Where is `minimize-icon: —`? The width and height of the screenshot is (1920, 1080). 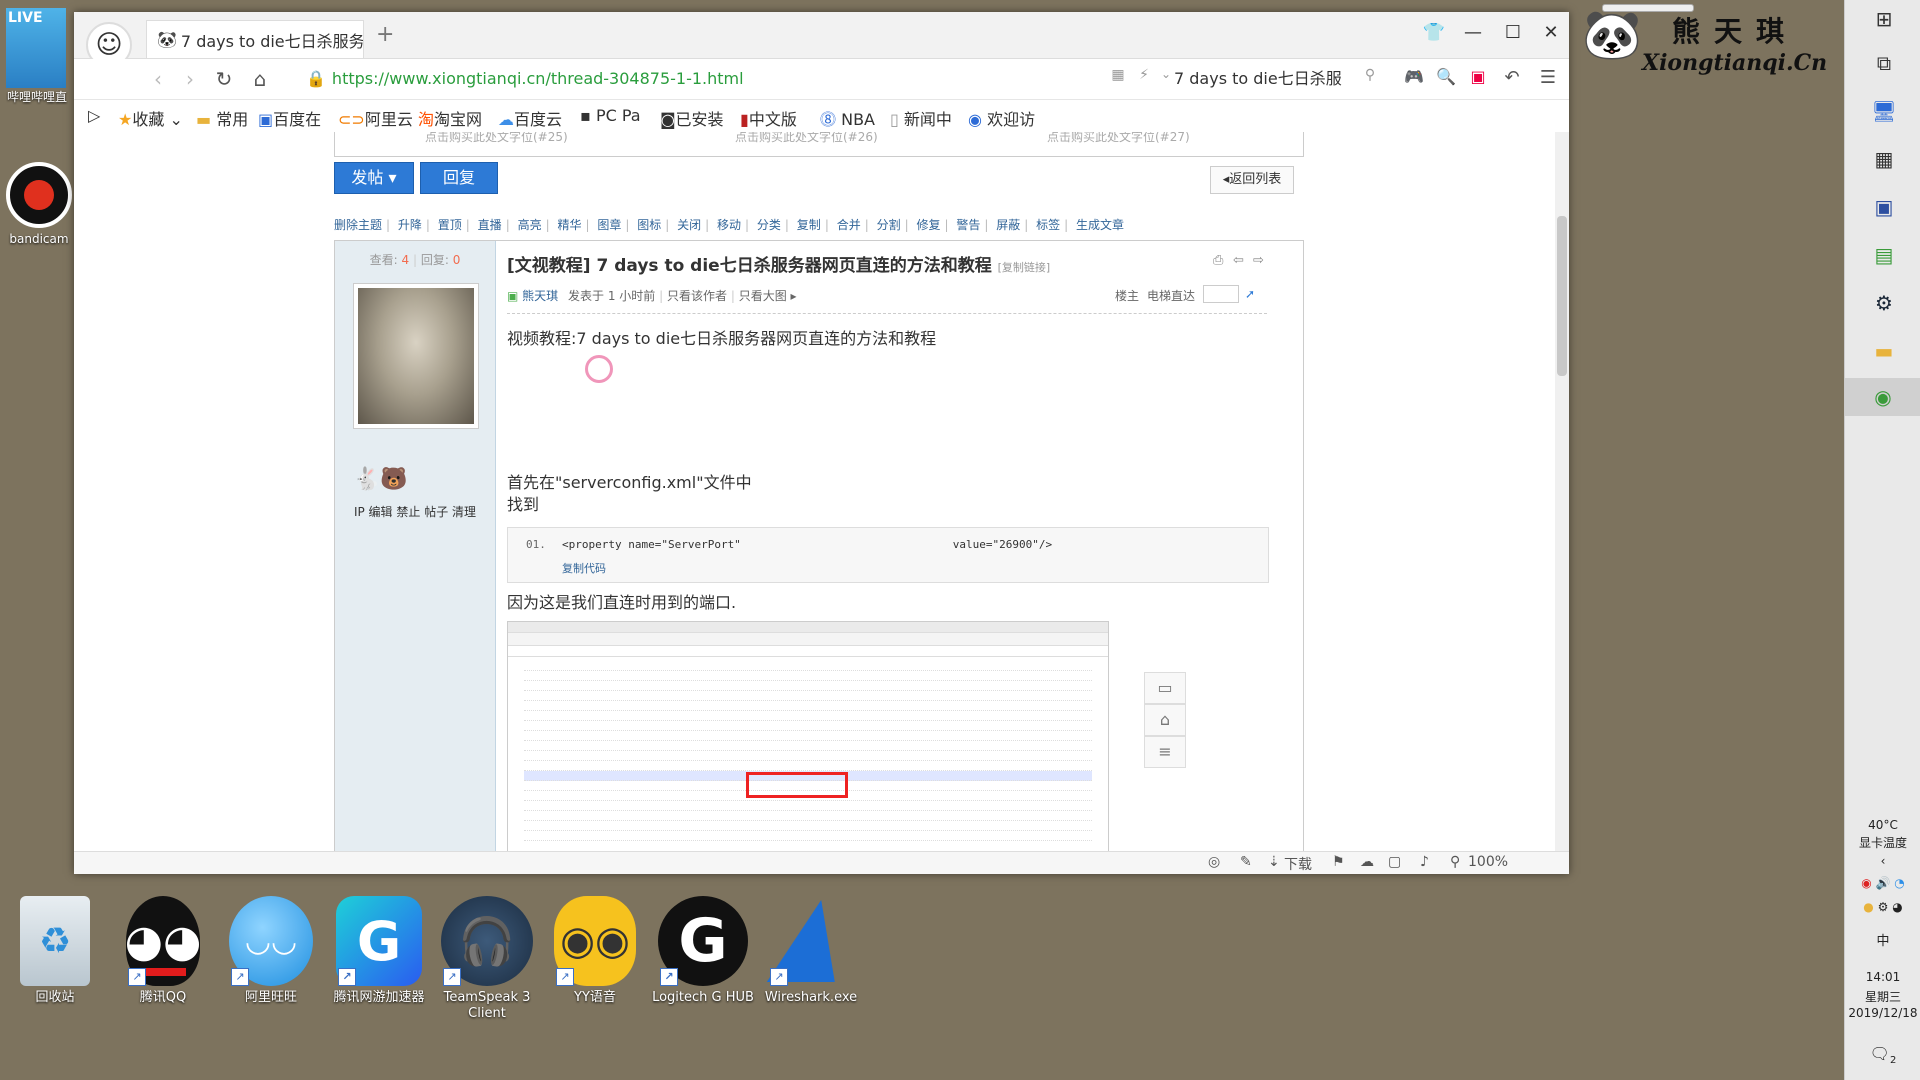 minimize-icon: — is located at coordinates (1473, 32).